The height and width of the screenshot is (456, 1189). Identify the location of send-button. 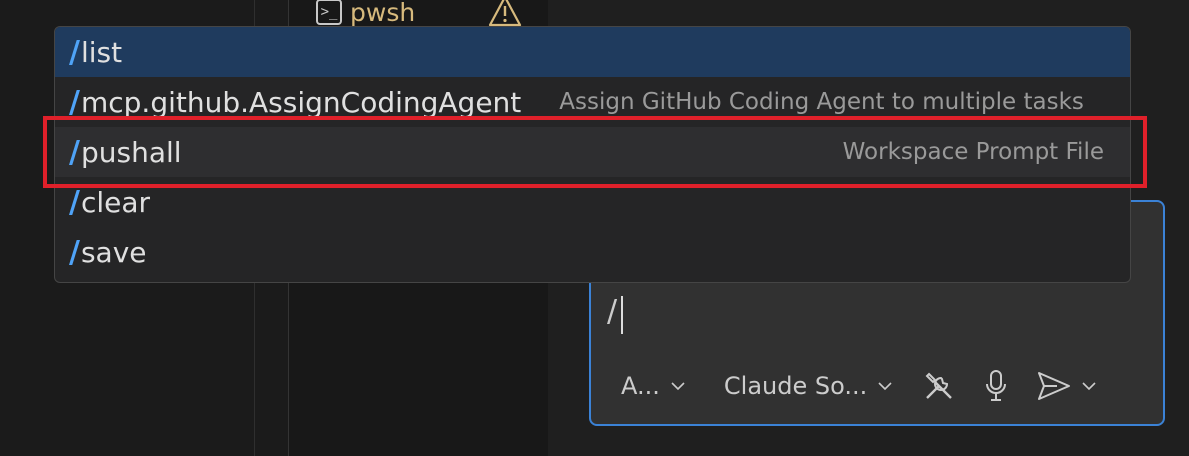
(1066, 386).